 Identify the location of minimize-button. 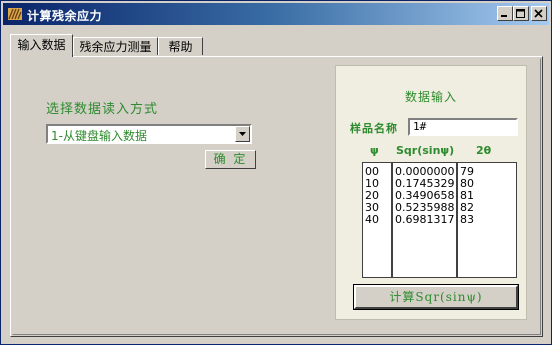
(505, 13).